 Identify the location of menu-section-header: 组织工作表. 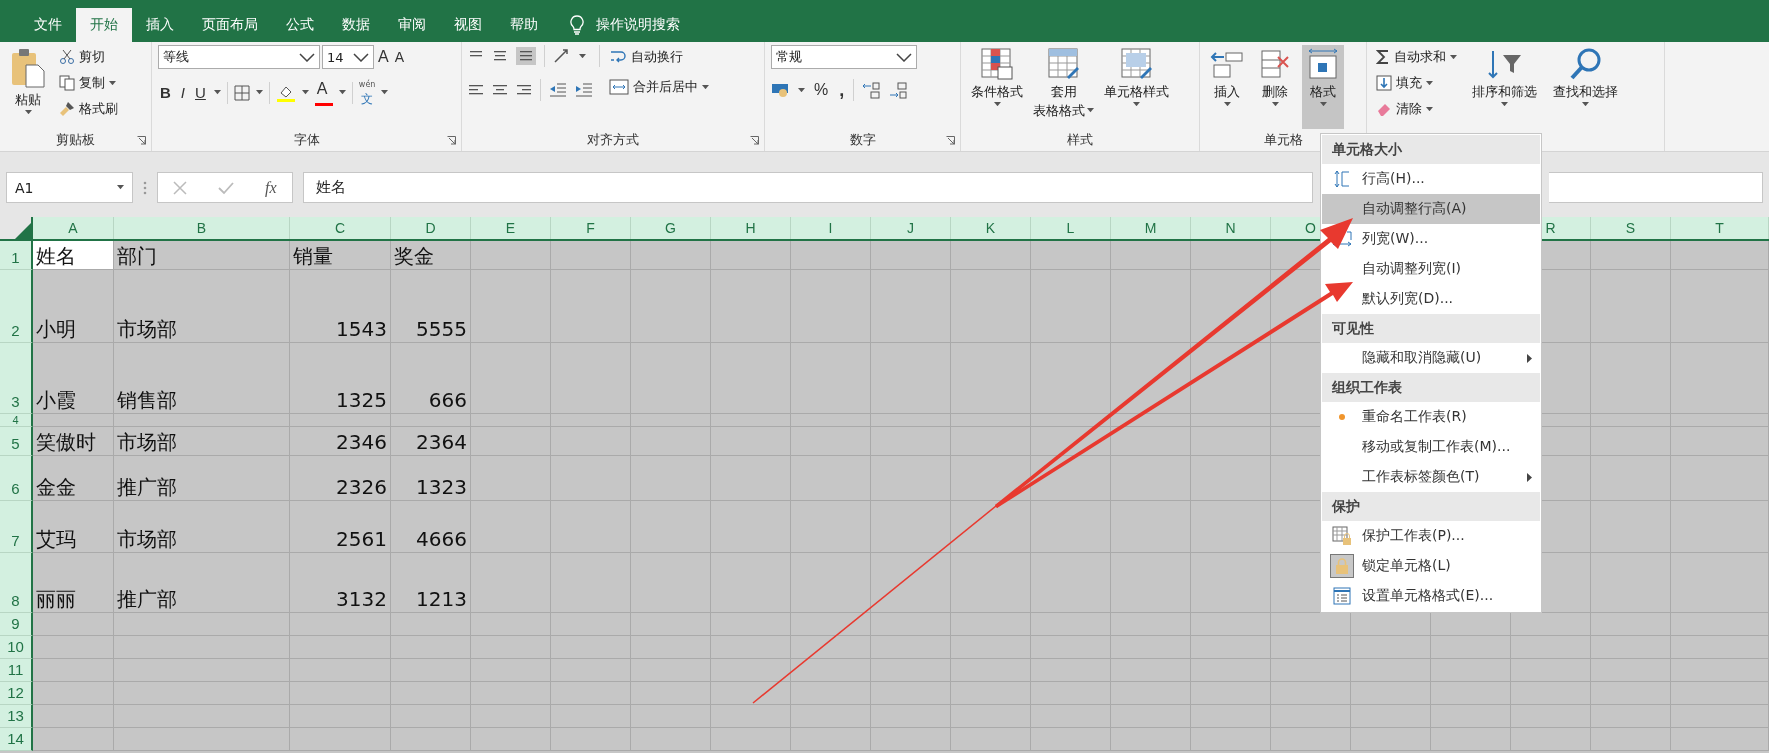
(1431, 387).